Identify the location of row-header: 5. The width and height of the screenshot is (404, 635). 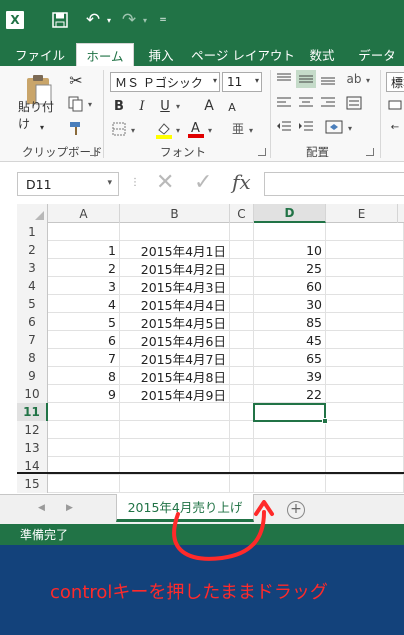
(32, 304).